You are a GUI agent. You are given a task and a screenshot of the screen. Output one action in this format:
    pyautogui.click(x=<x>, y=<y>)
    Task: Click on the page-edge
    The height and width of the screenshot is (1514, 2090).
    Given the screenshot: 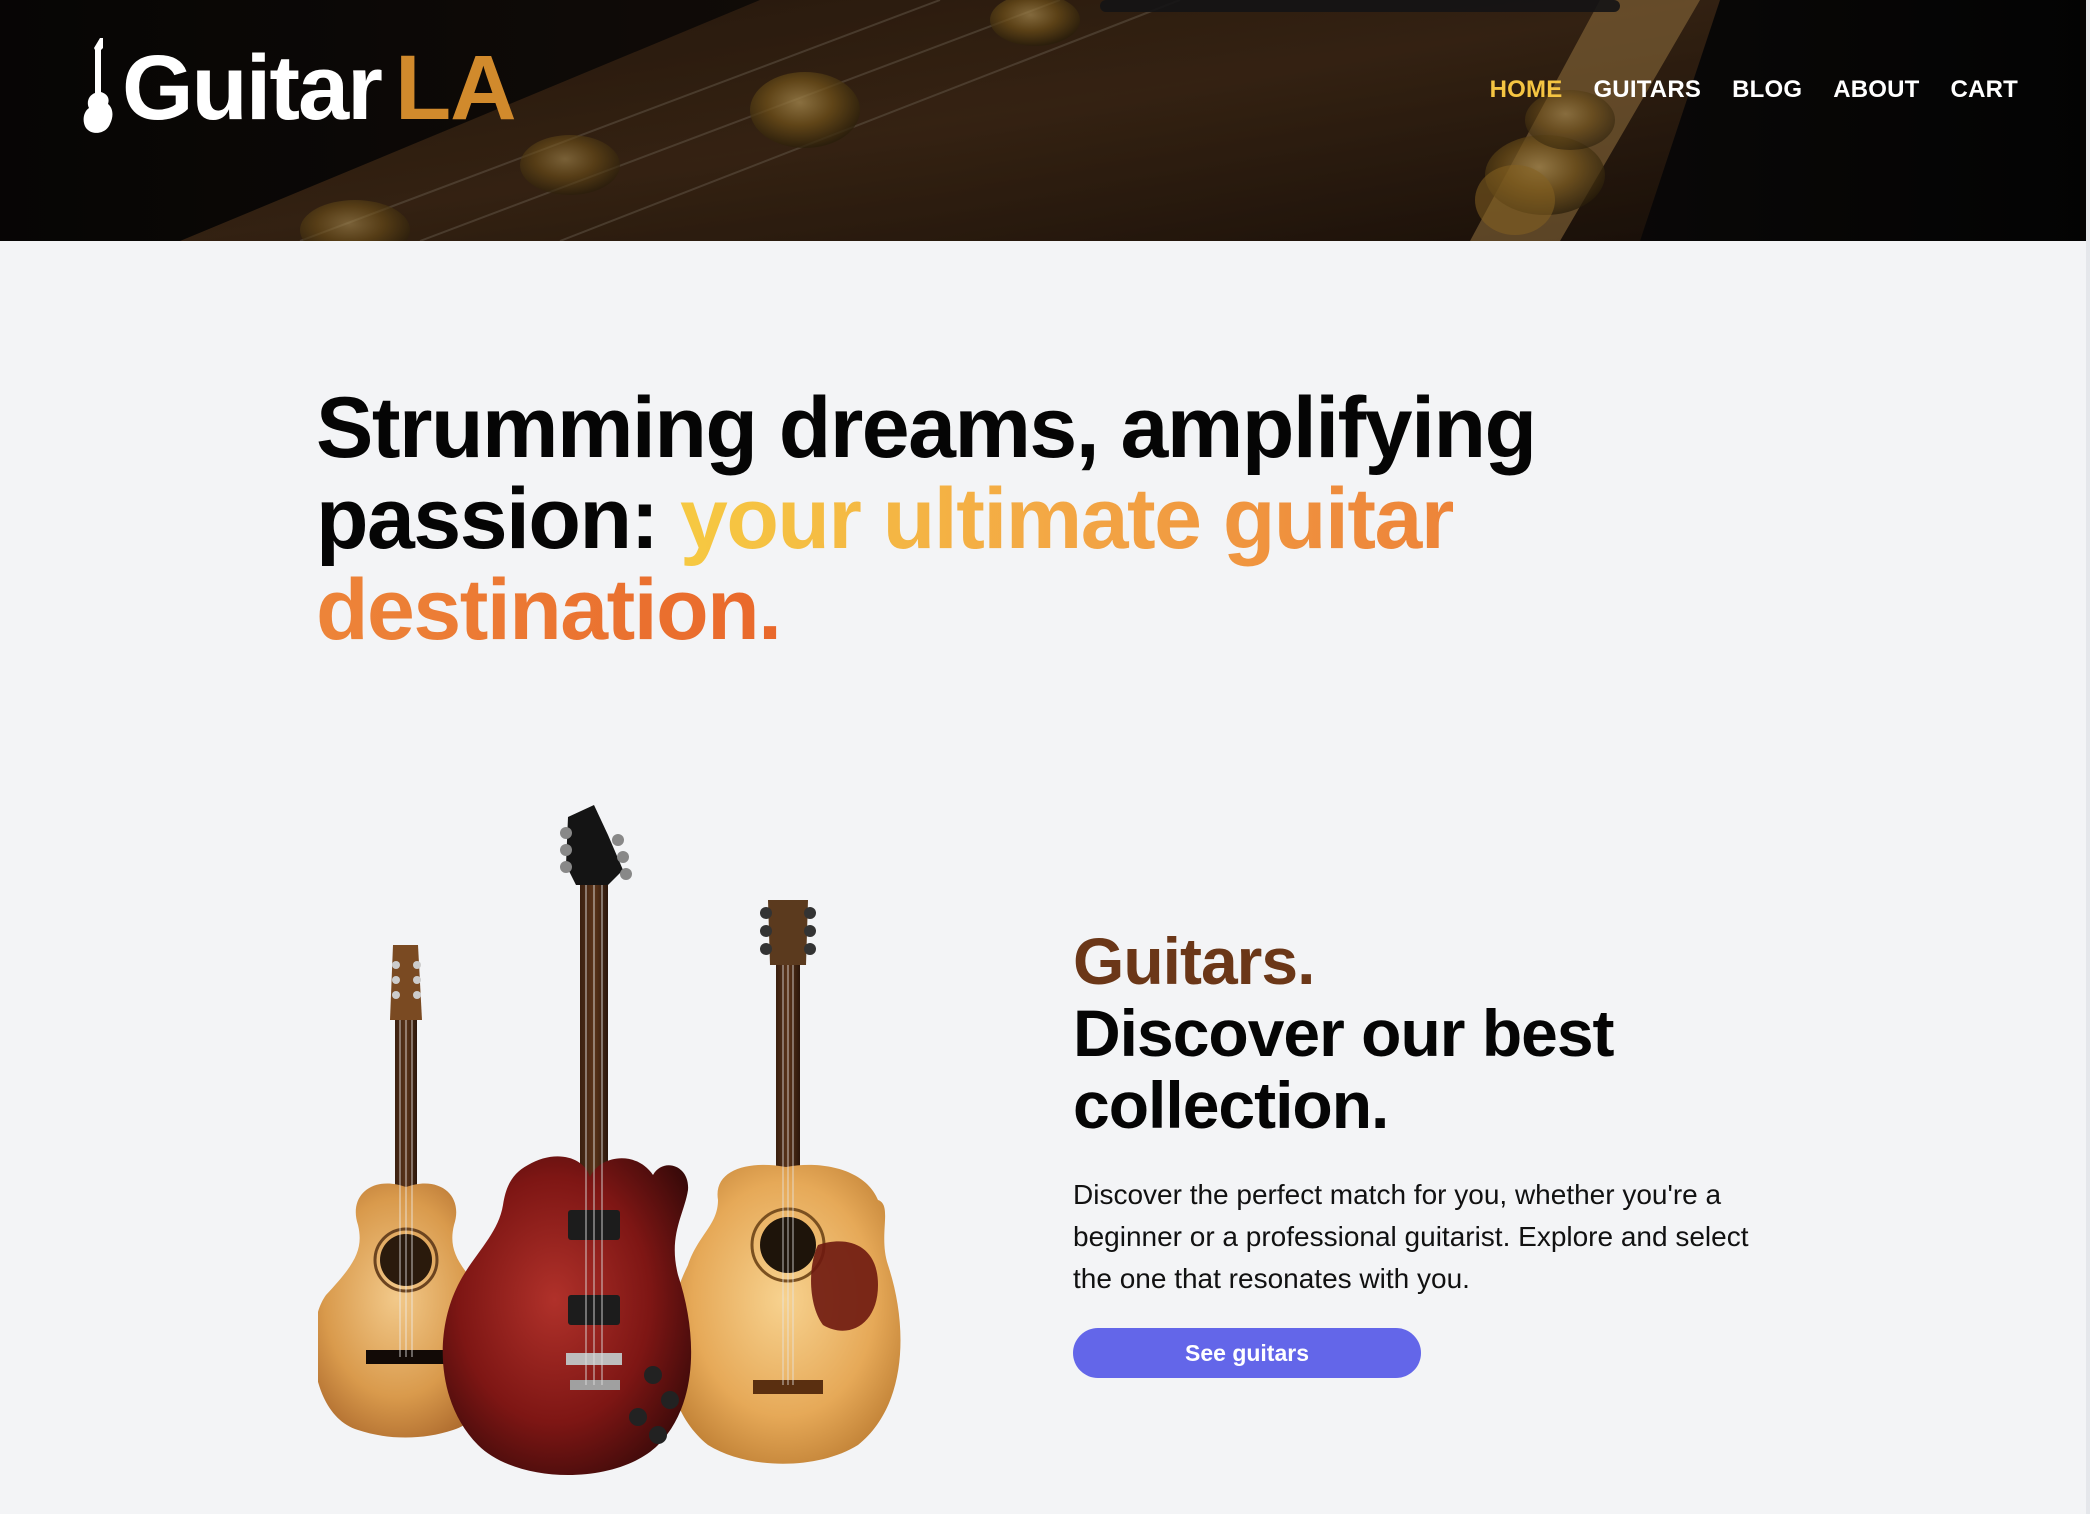 What is the action you would take?
    pyautogui.click(x=2088, y=757)
    